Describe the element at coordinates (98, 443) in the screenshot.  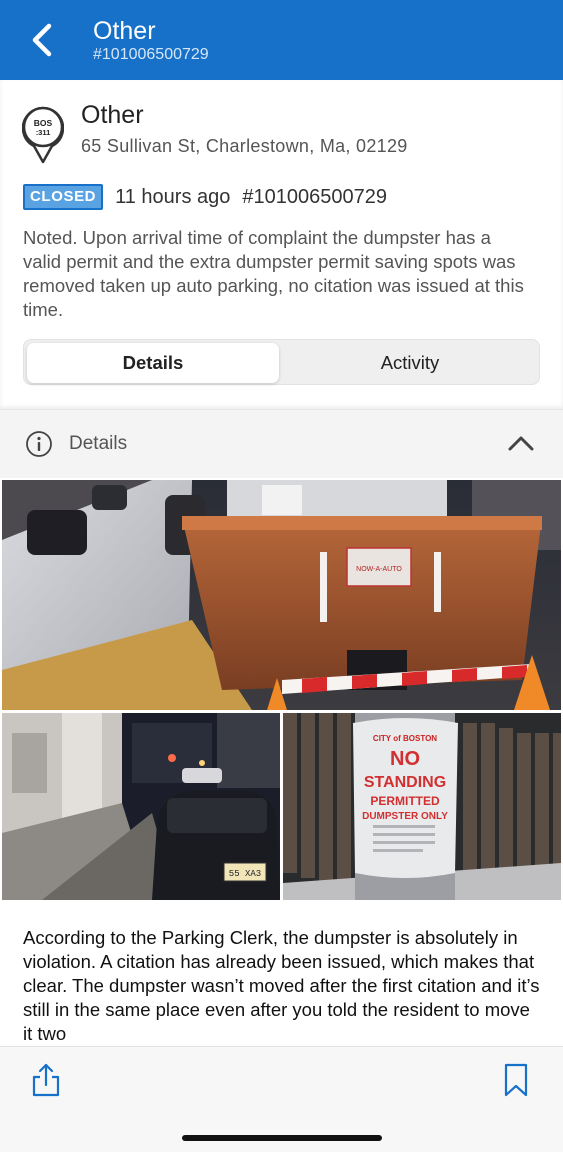
I see `details-section-label: Details` at that location.